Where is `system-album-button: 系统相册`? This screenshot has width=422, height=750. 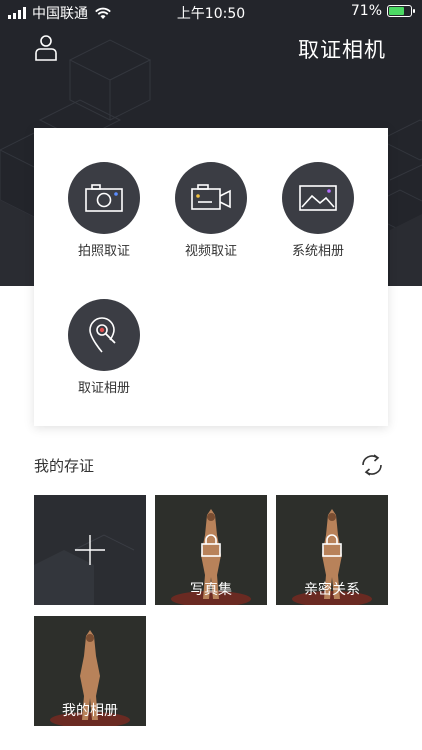
system-album-button: 系统相册 is located at coordinates (318, 210).